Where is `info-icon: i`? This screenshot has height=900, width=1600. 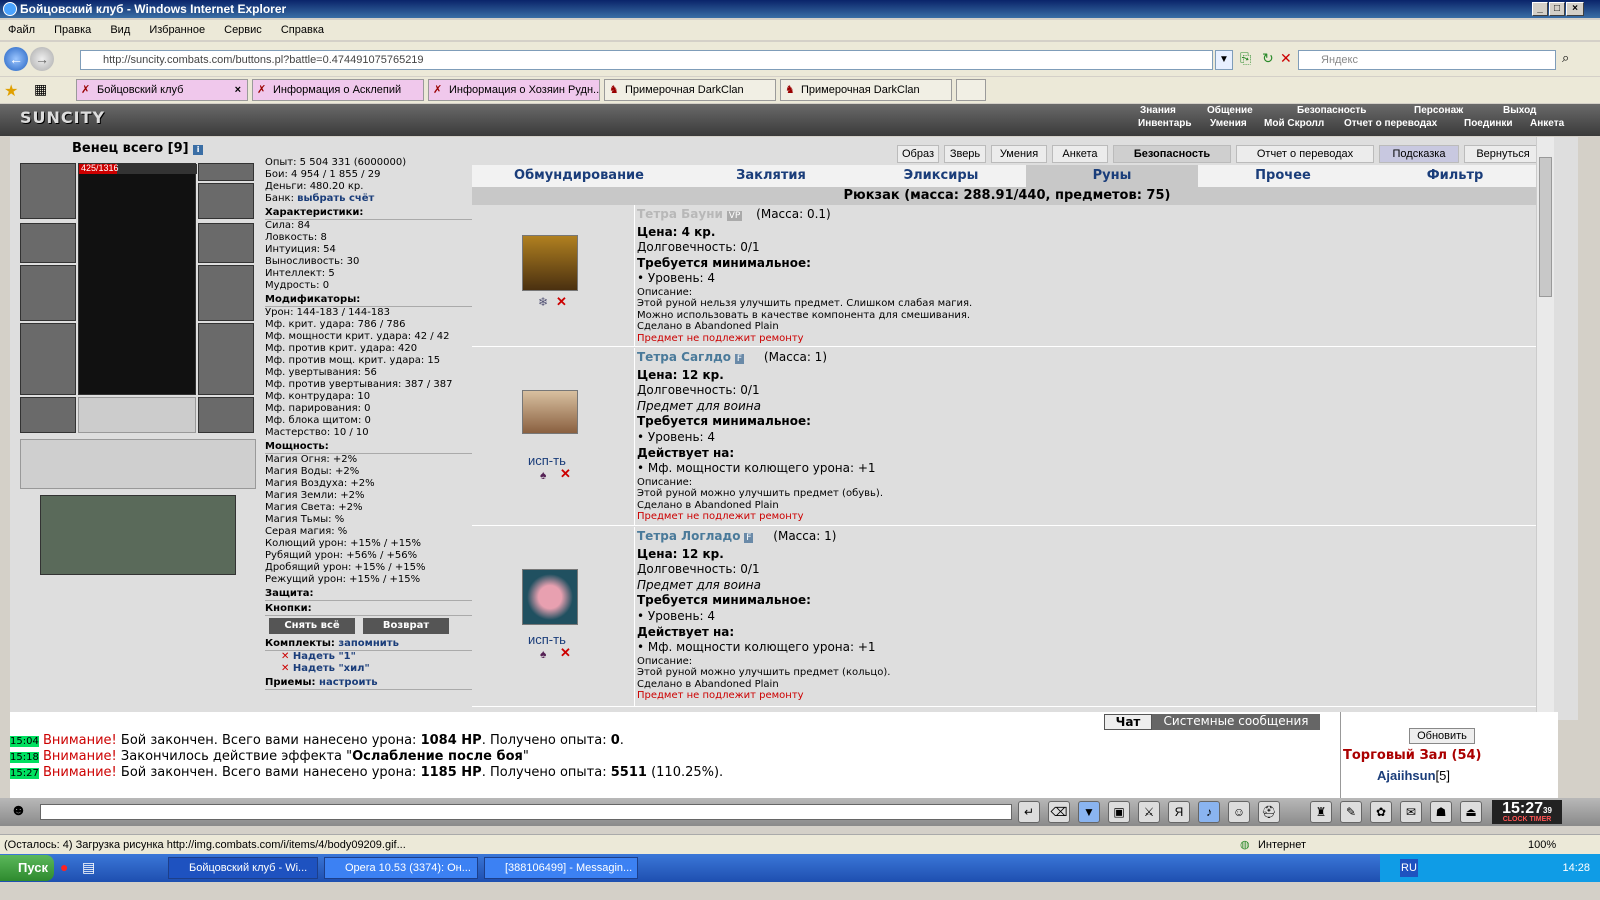 info-icon: i is located at coordinates (198, 150).